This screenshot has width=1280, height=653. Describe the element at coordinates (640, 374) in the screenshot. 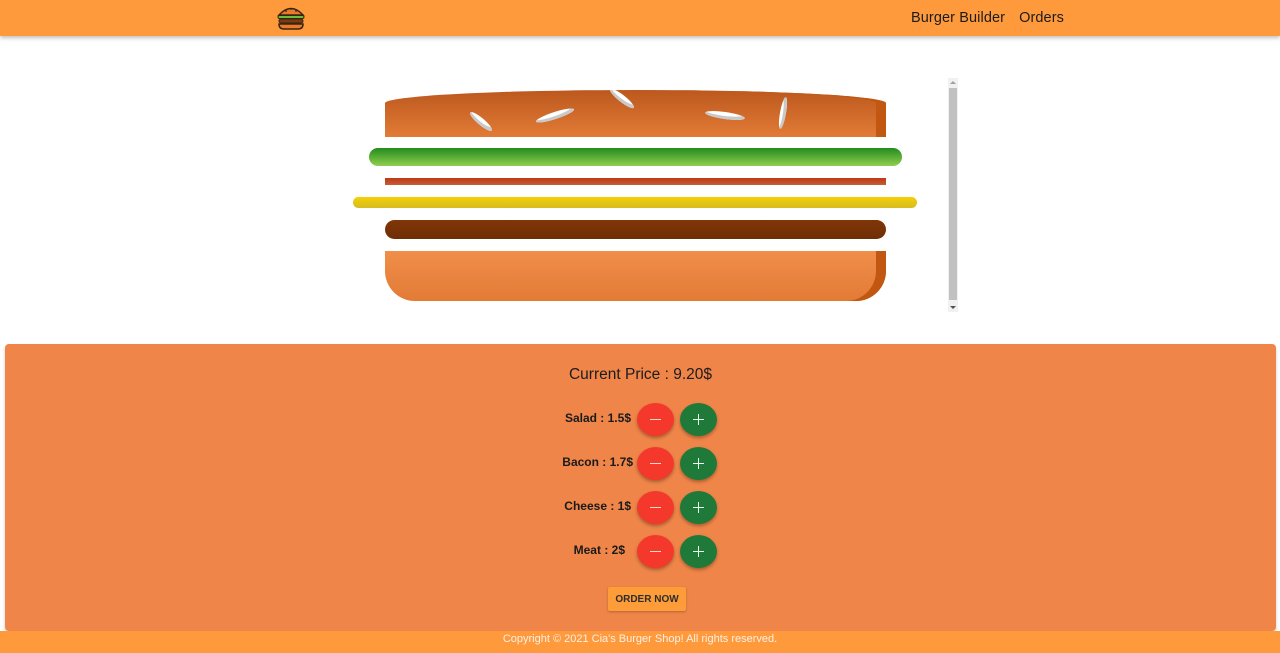

I see `current-price: Current Price : 9.20$` at that location.